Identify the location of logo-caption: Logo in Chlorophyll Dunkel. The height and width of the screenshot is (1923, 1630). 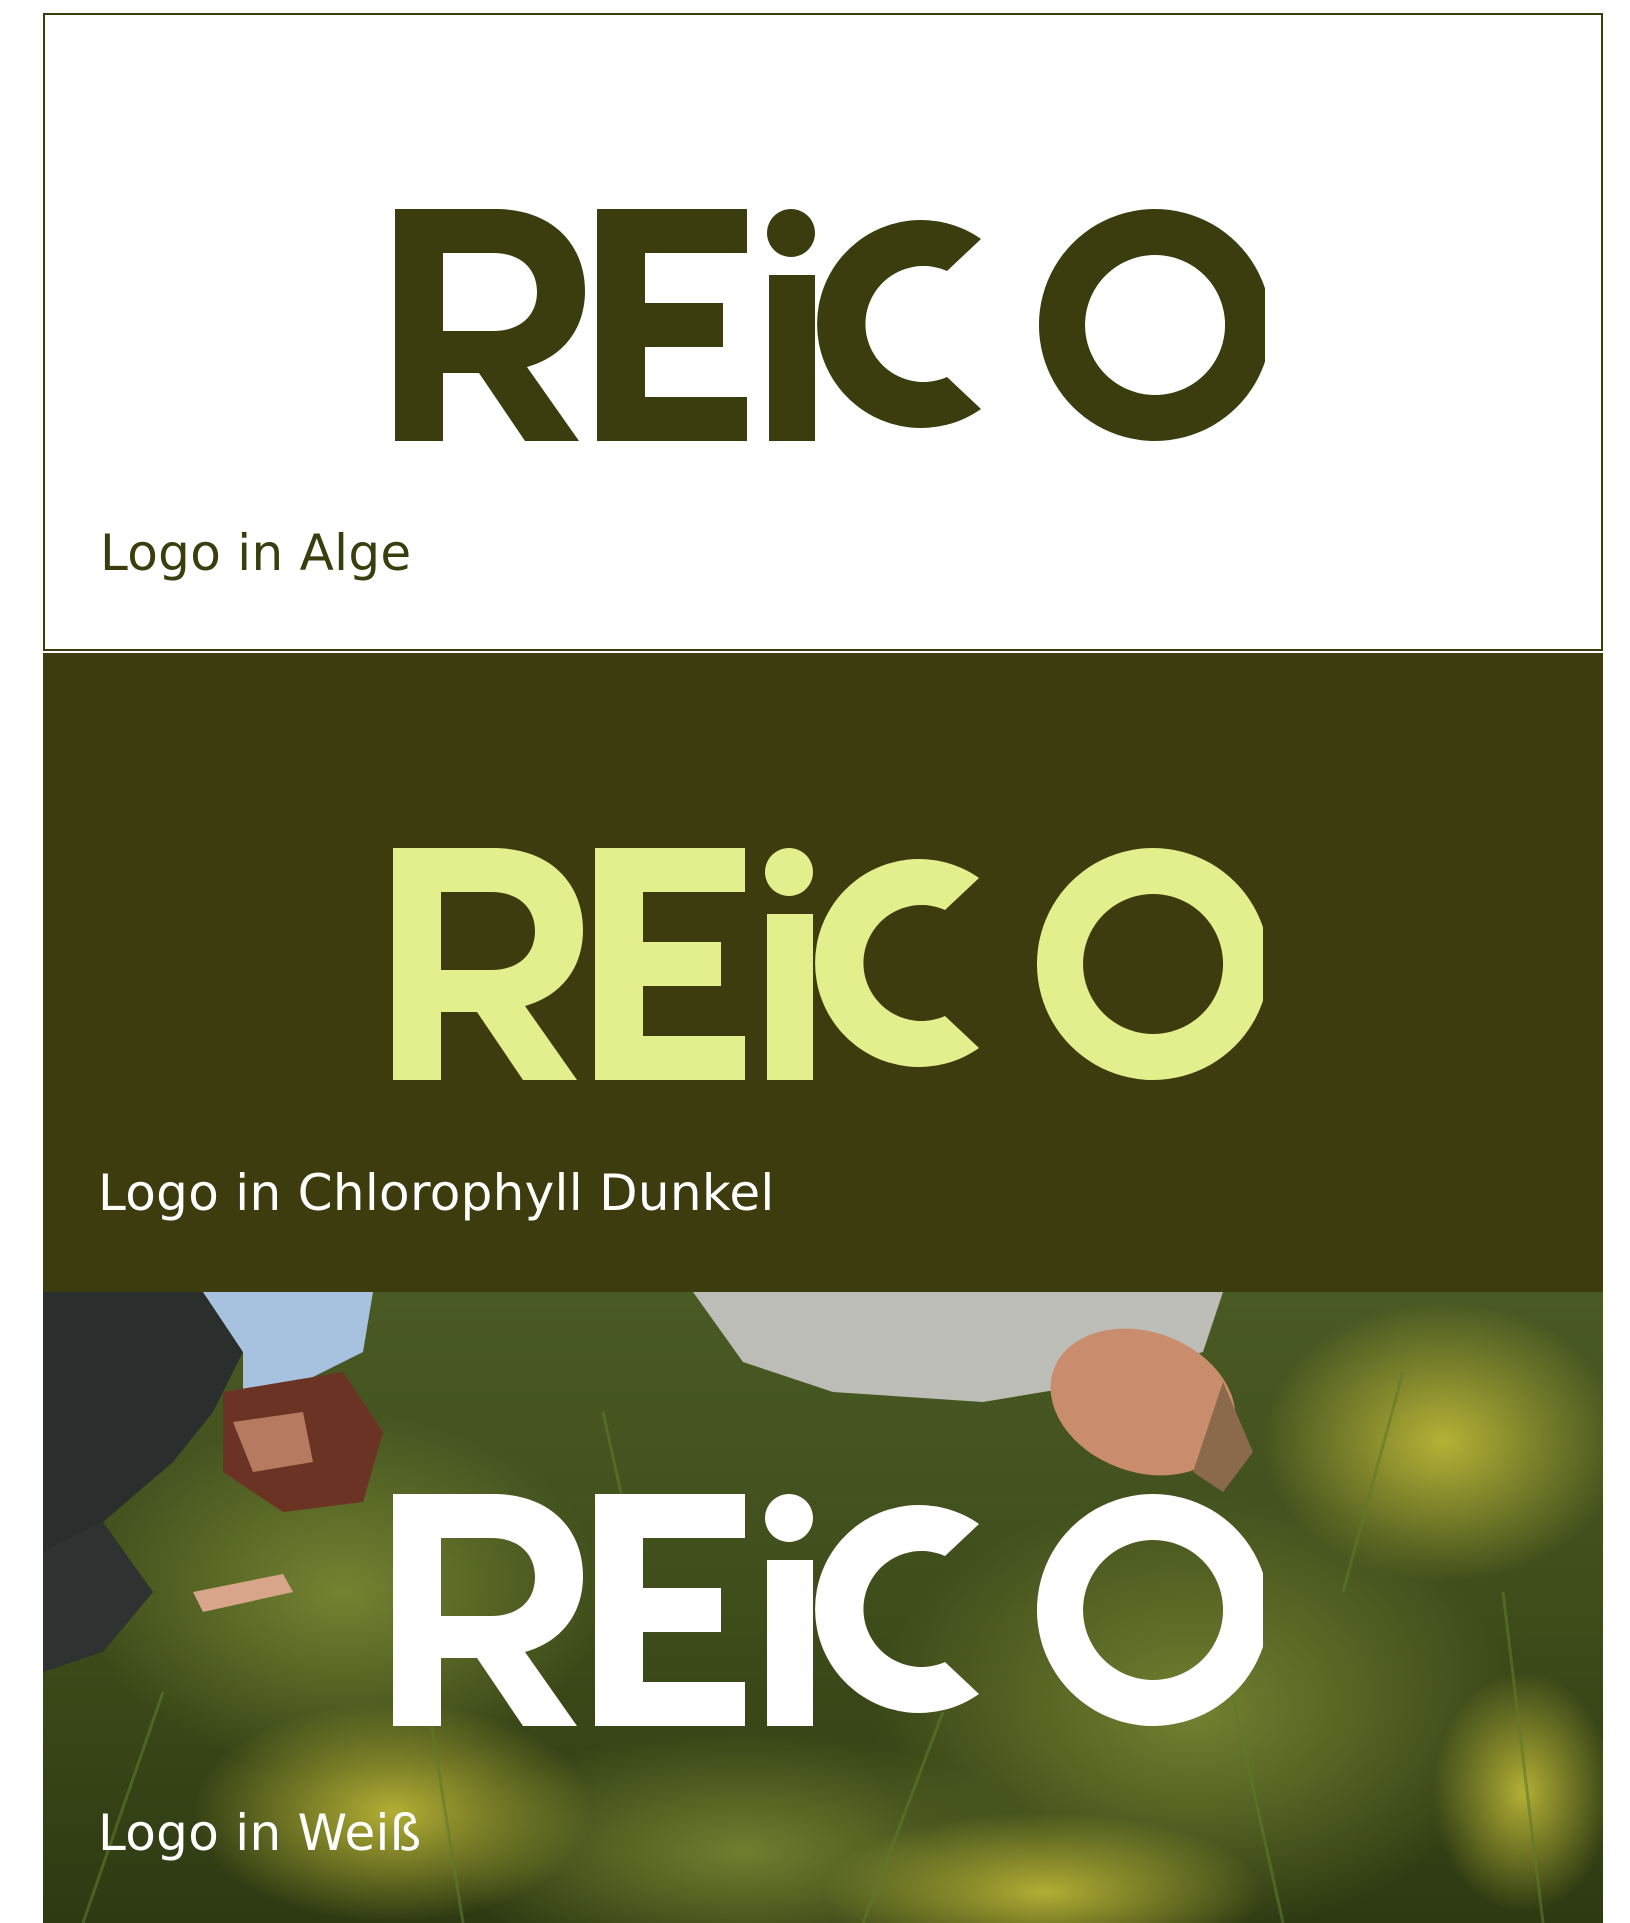
(436, 1193).